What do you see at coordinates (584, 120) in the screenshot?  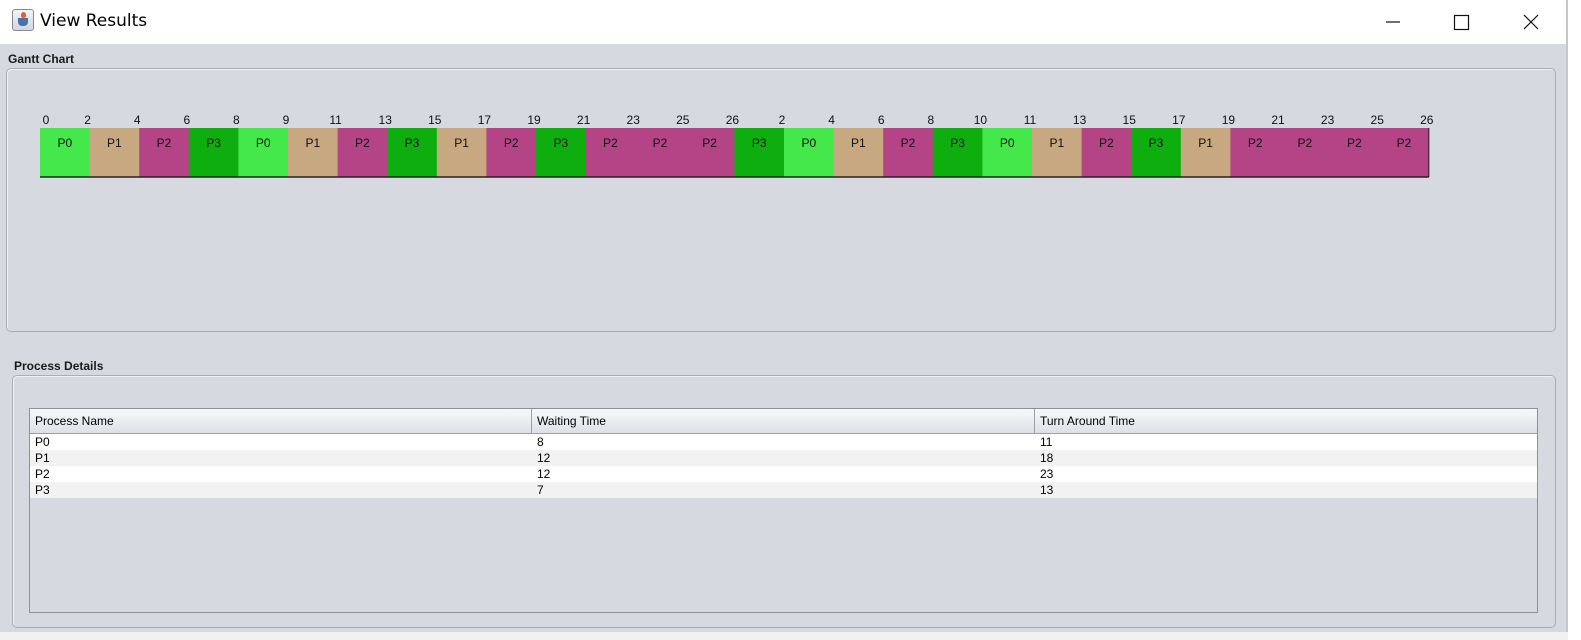 I see `gantt-tick-label: 21` at bounding box center [584, 120].